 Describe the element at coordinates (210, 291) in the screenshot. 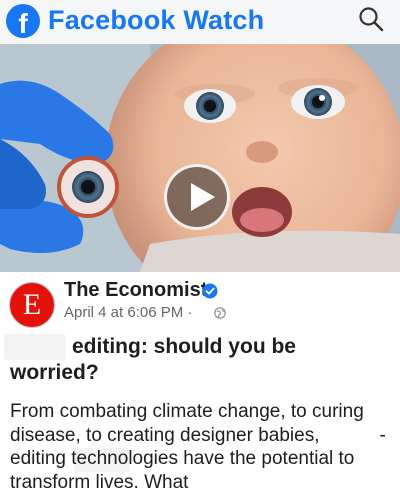

I see `verified-badge-icon` at that location.